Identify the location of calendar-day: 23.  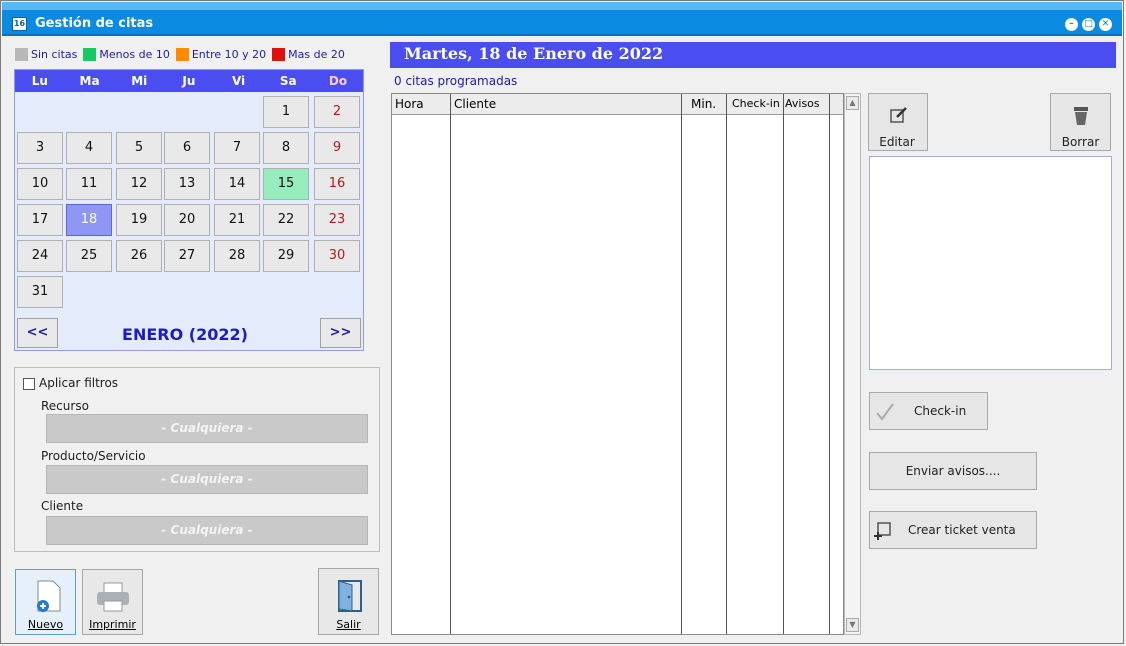
(337, 220).